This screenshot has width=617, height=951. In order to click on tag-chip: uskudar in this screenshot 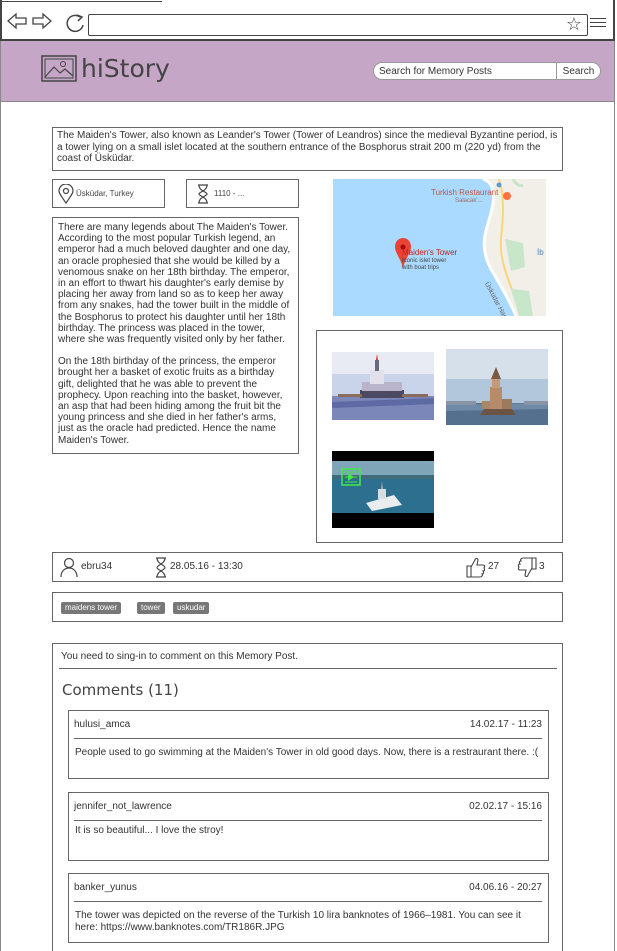, I will do `click(191, 608)`.